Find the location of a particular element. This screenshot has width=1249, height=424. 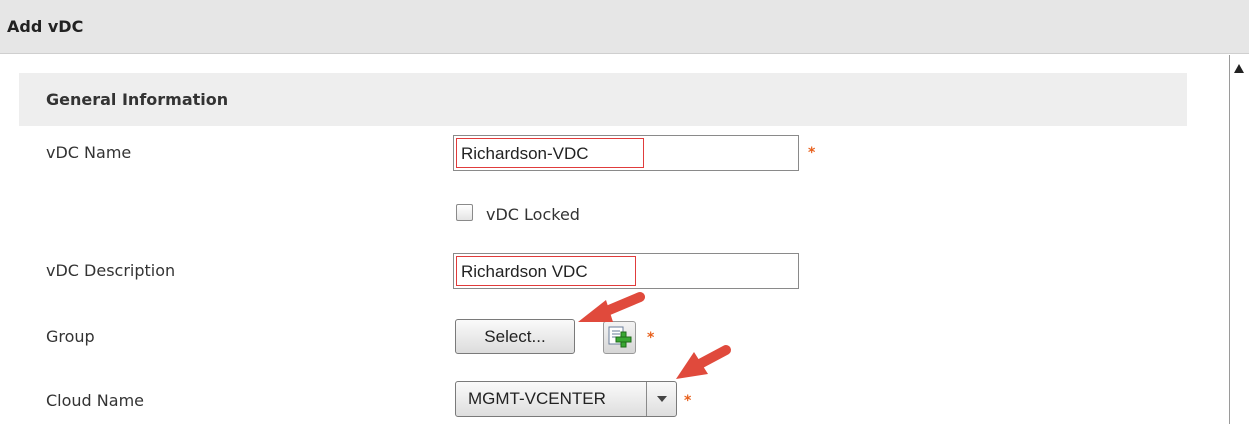

vdc-name-label: vDC Name is located at coordinates (89, 152).